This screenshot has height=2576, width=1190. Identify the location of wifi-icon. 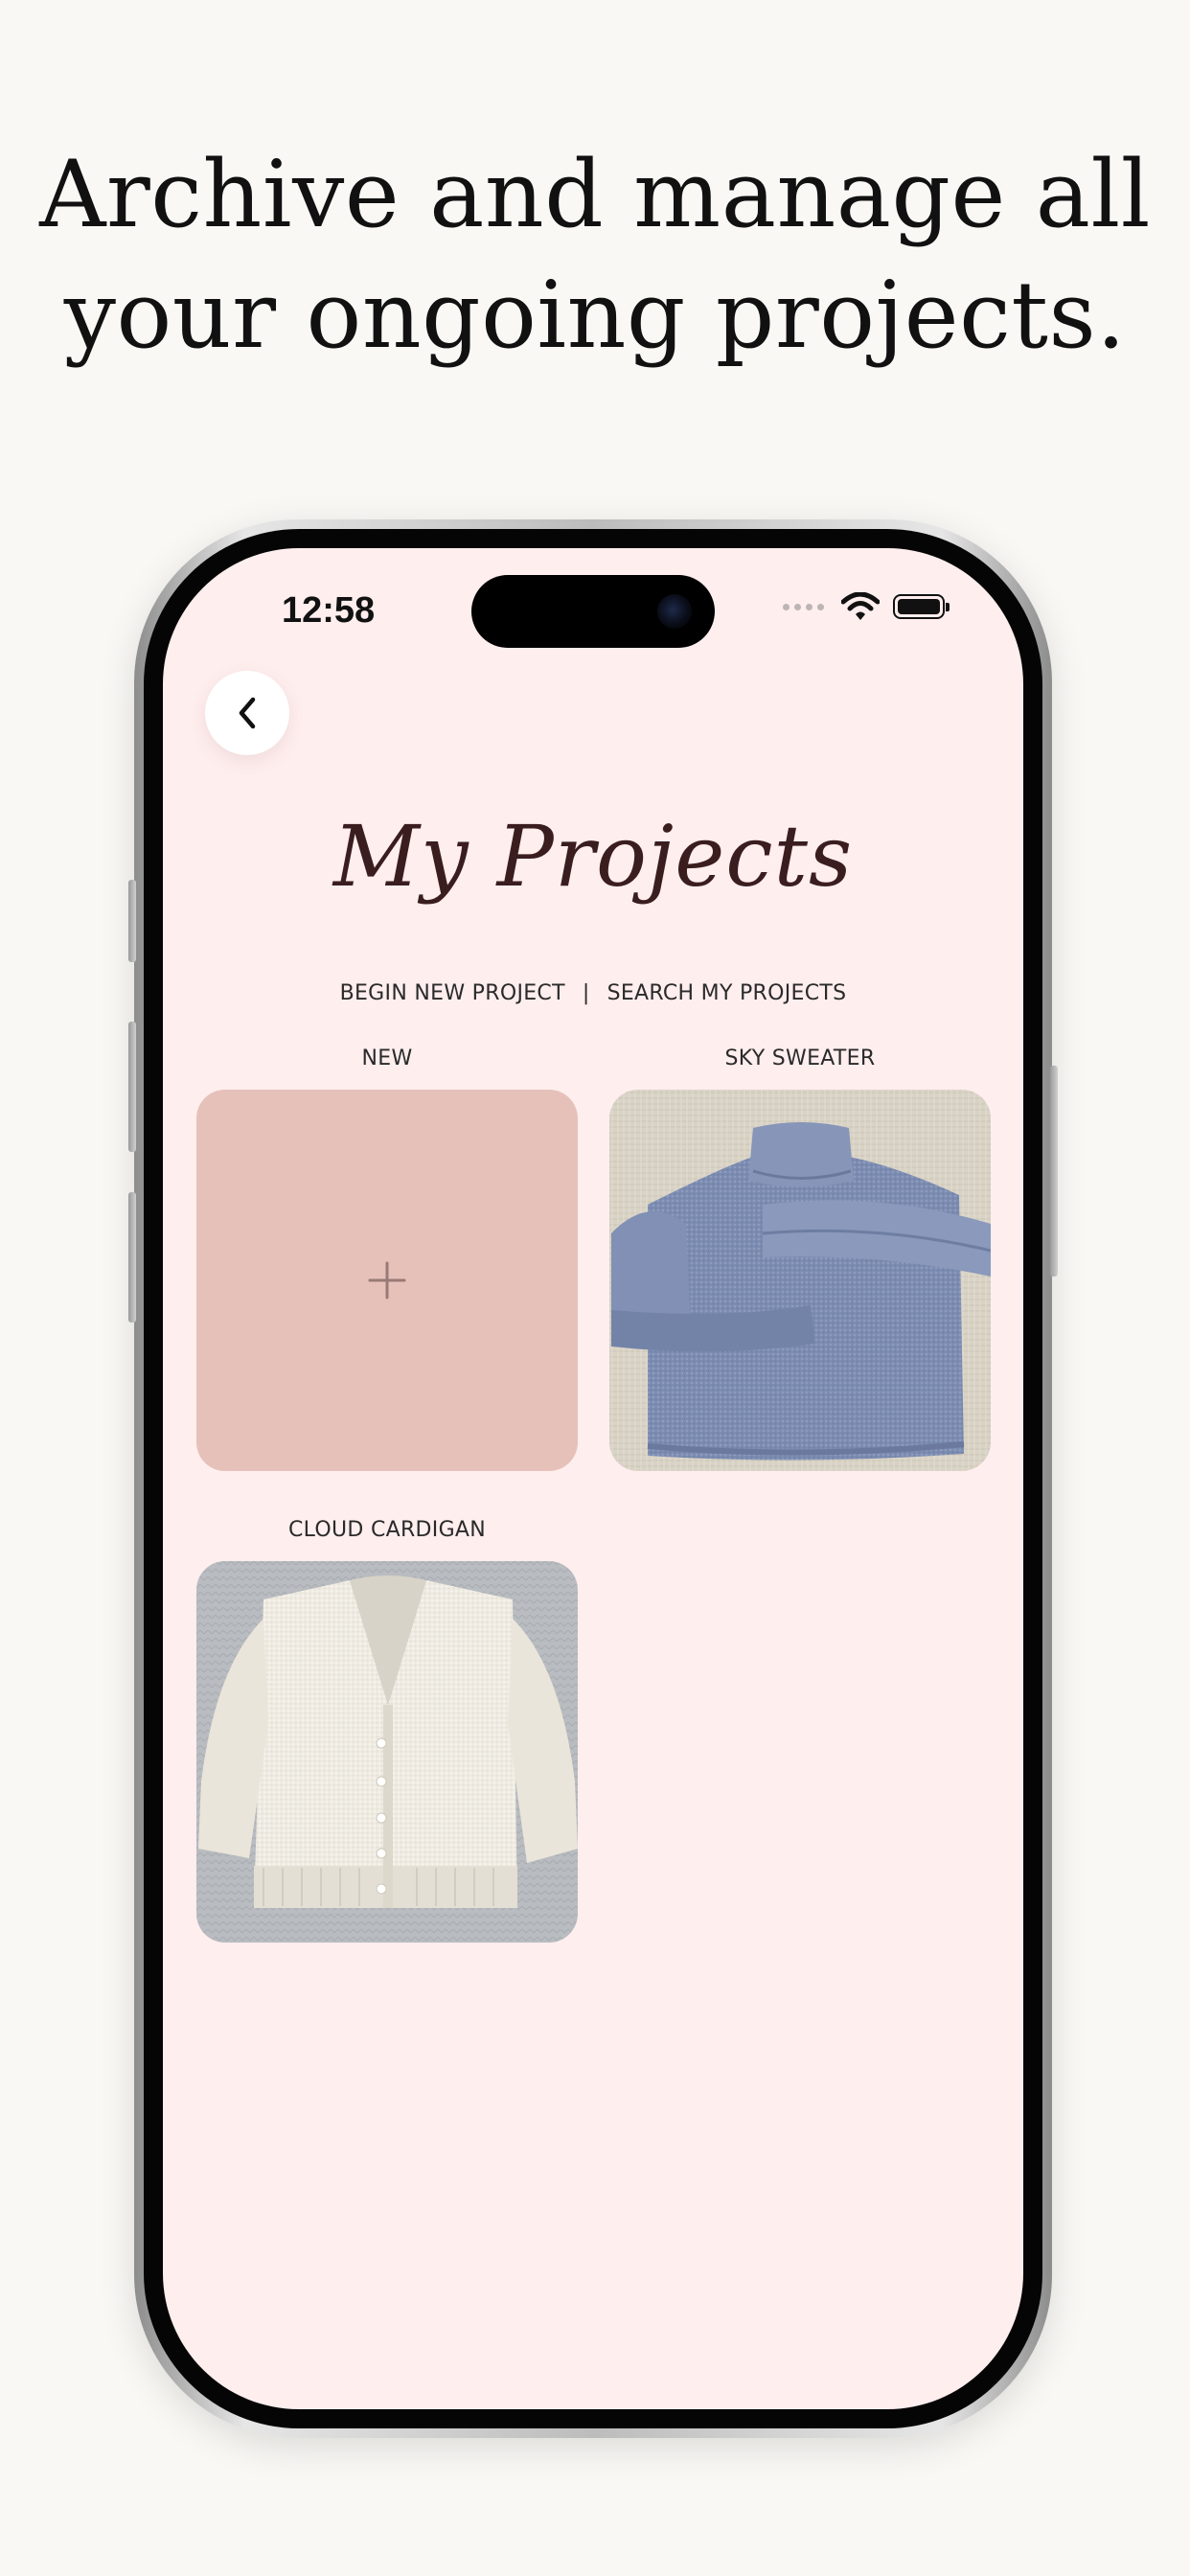
(860, 606).